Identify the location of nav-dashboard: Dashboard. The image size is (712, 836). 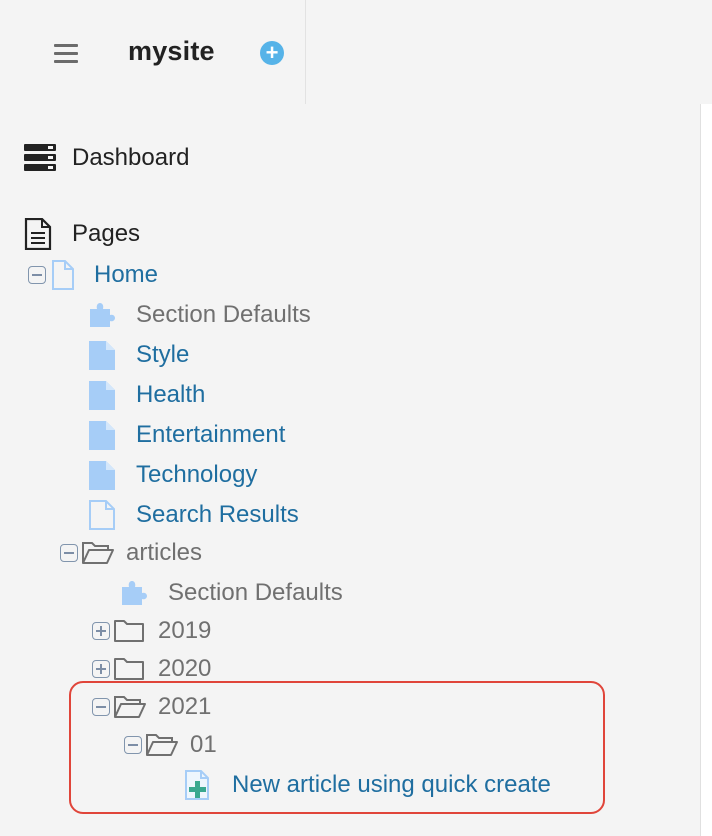
(106, 158).